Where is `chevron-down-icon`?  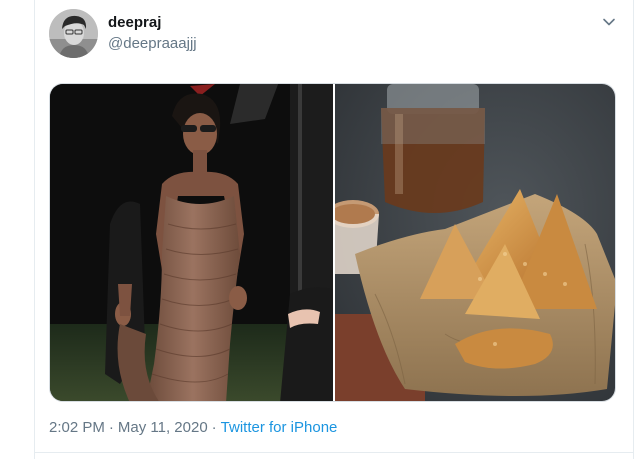
chevron-down-icon is located at coordinates (609, 22).